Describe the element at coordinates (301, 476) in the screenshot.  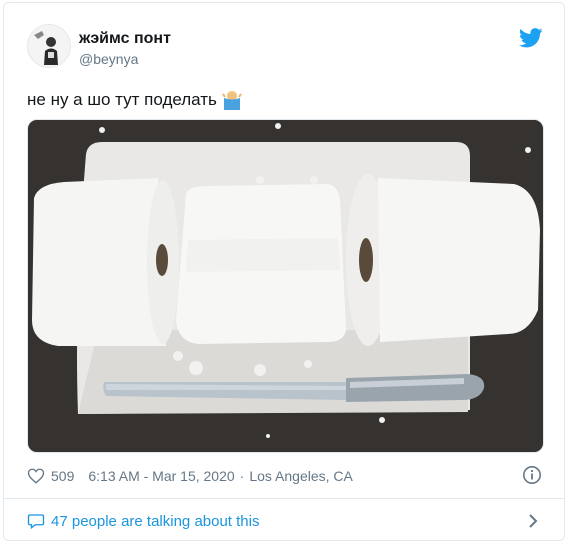
I see `tweet-location: Los Angeles, CA` at that location.